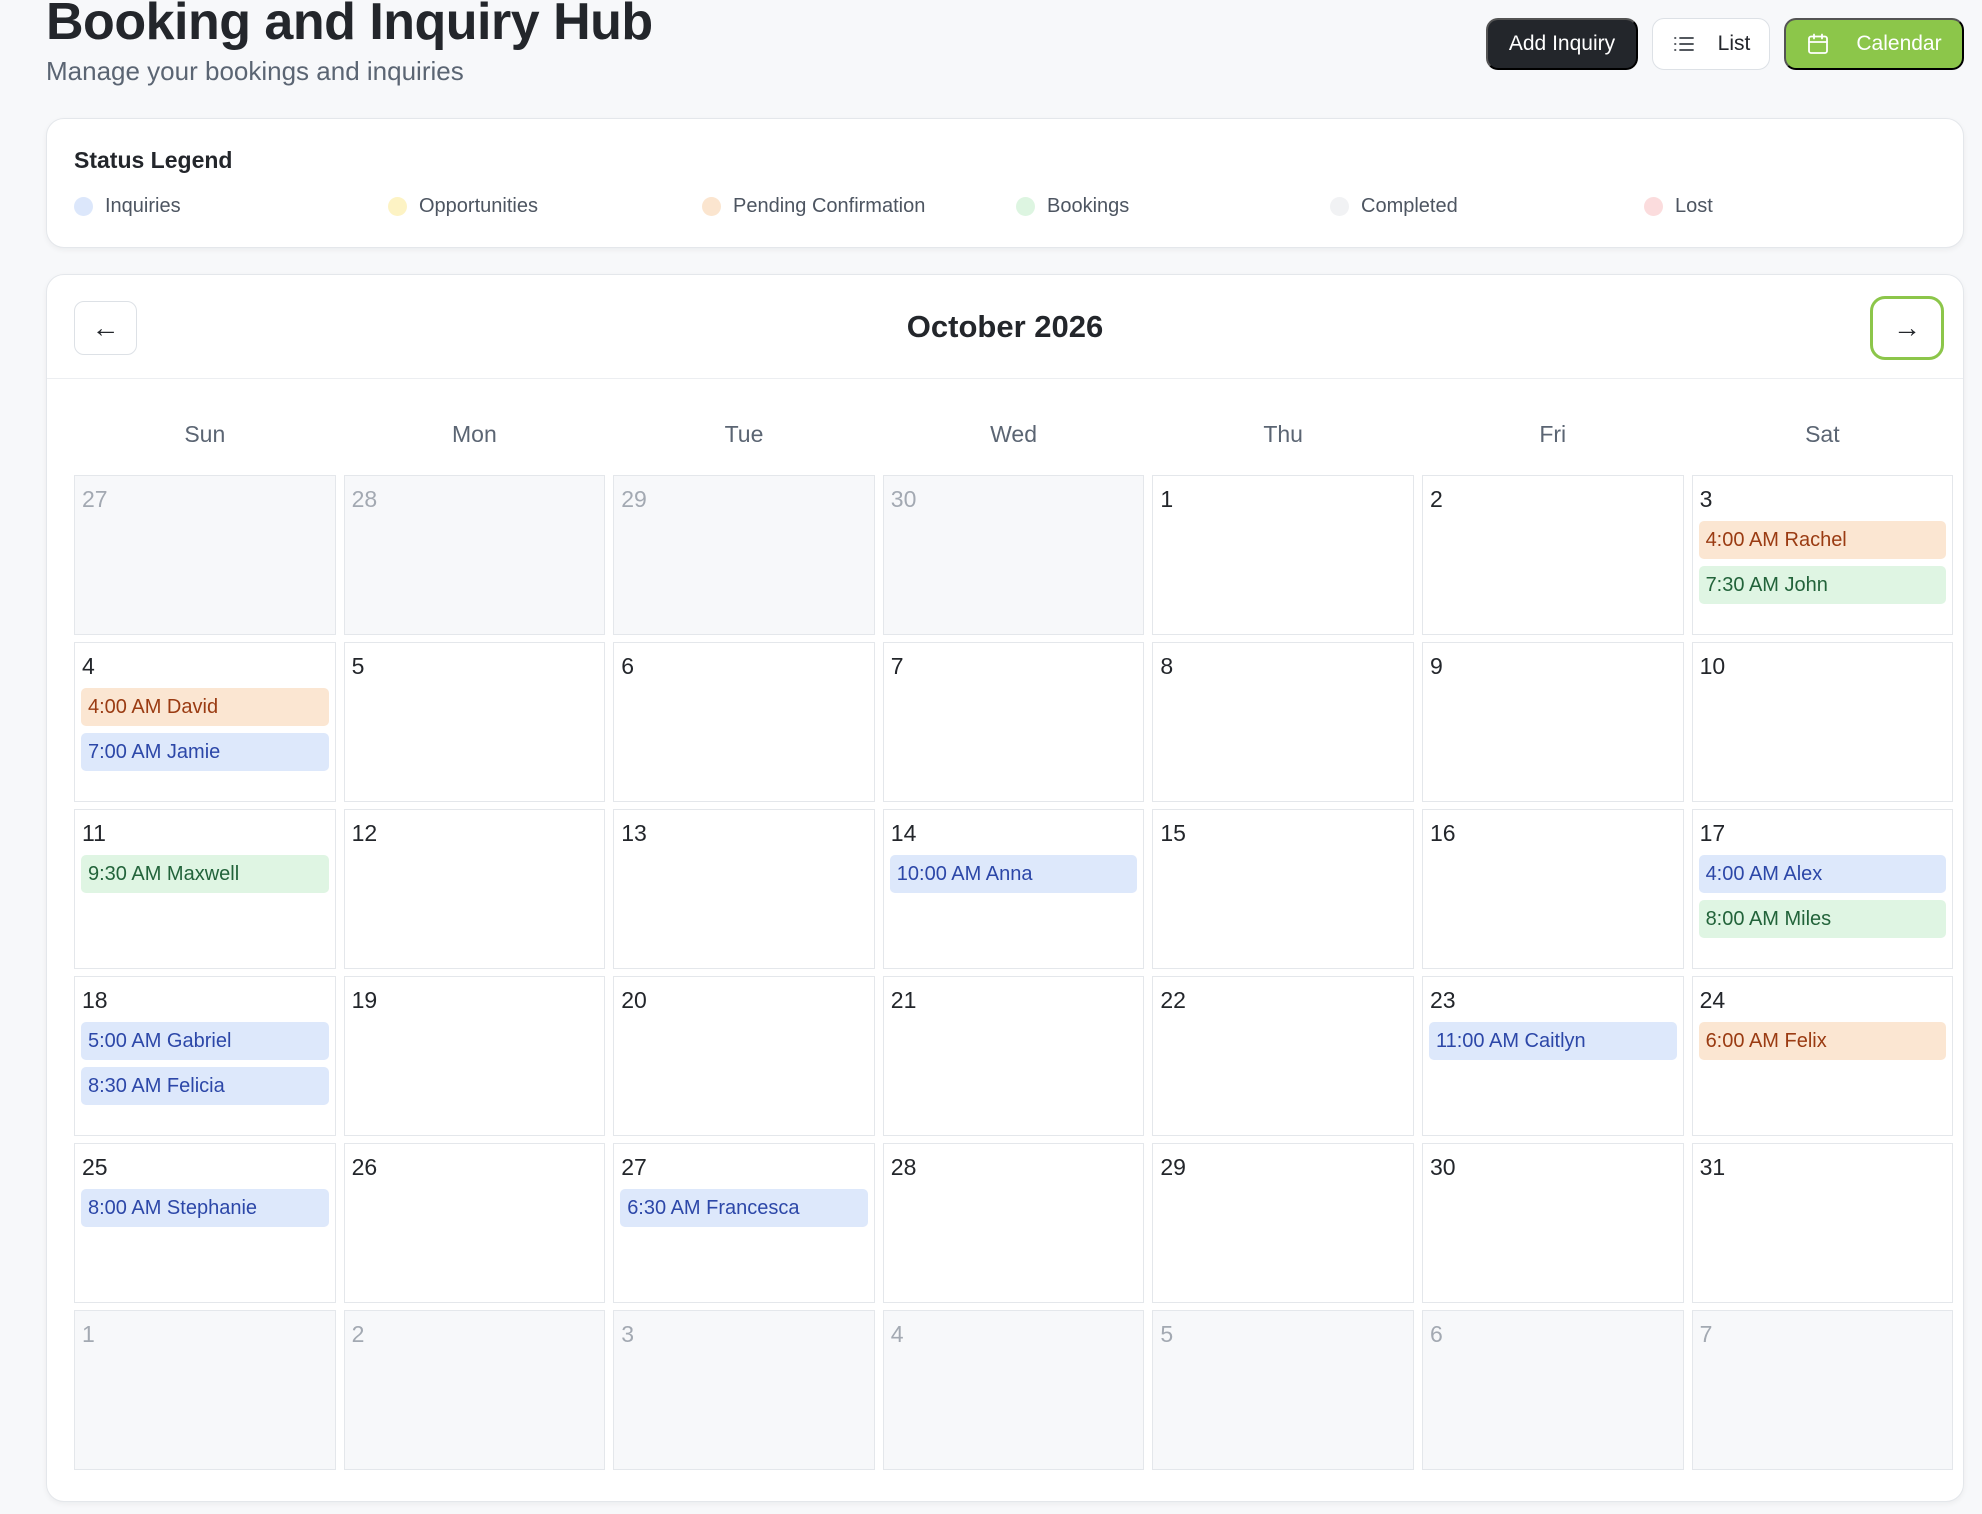 This screenshot has height=1514, width=1982. I want to click on calendar-header: ← October 2026 →, so click(1005, 327).